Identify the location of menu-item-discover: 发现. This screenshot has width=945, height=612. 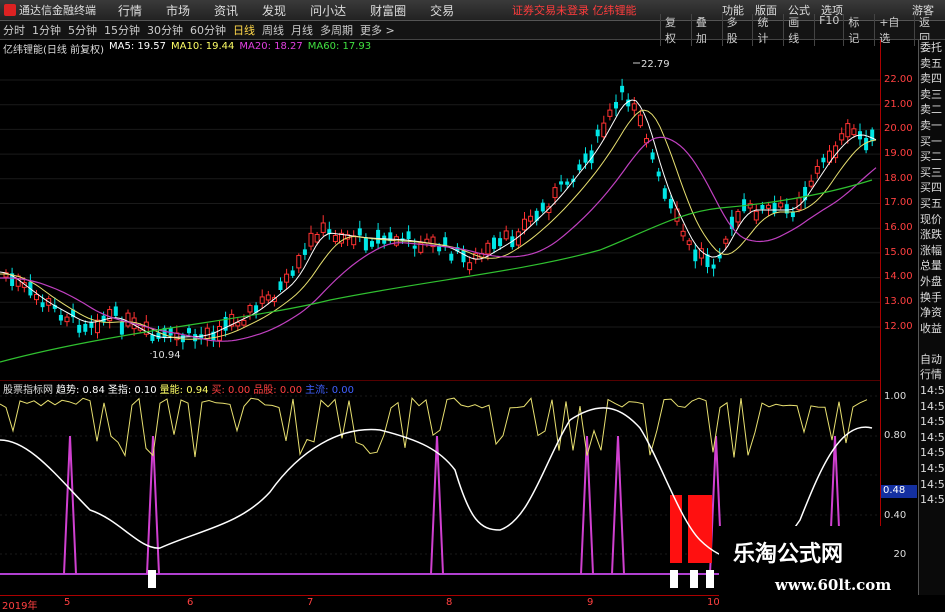
(274, 10).